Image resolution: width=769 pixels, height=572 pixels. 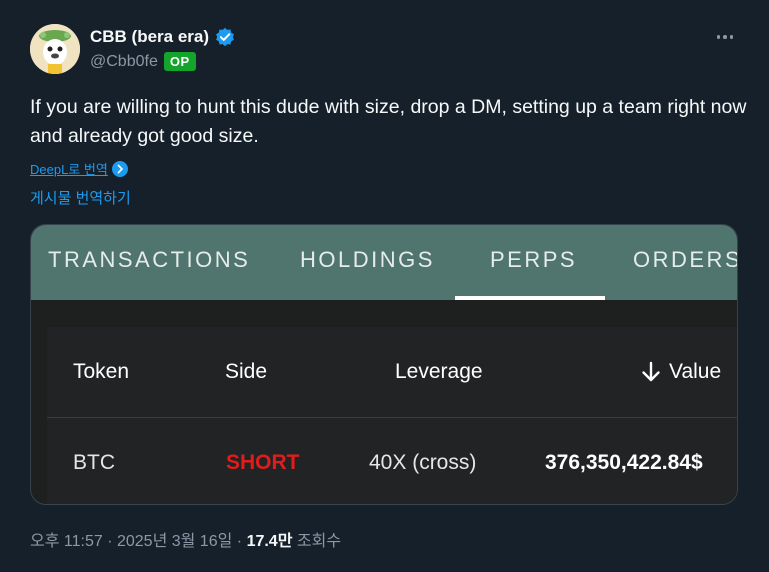 I want to click on header-leverage: Leverage, so click(x=439, y=372).